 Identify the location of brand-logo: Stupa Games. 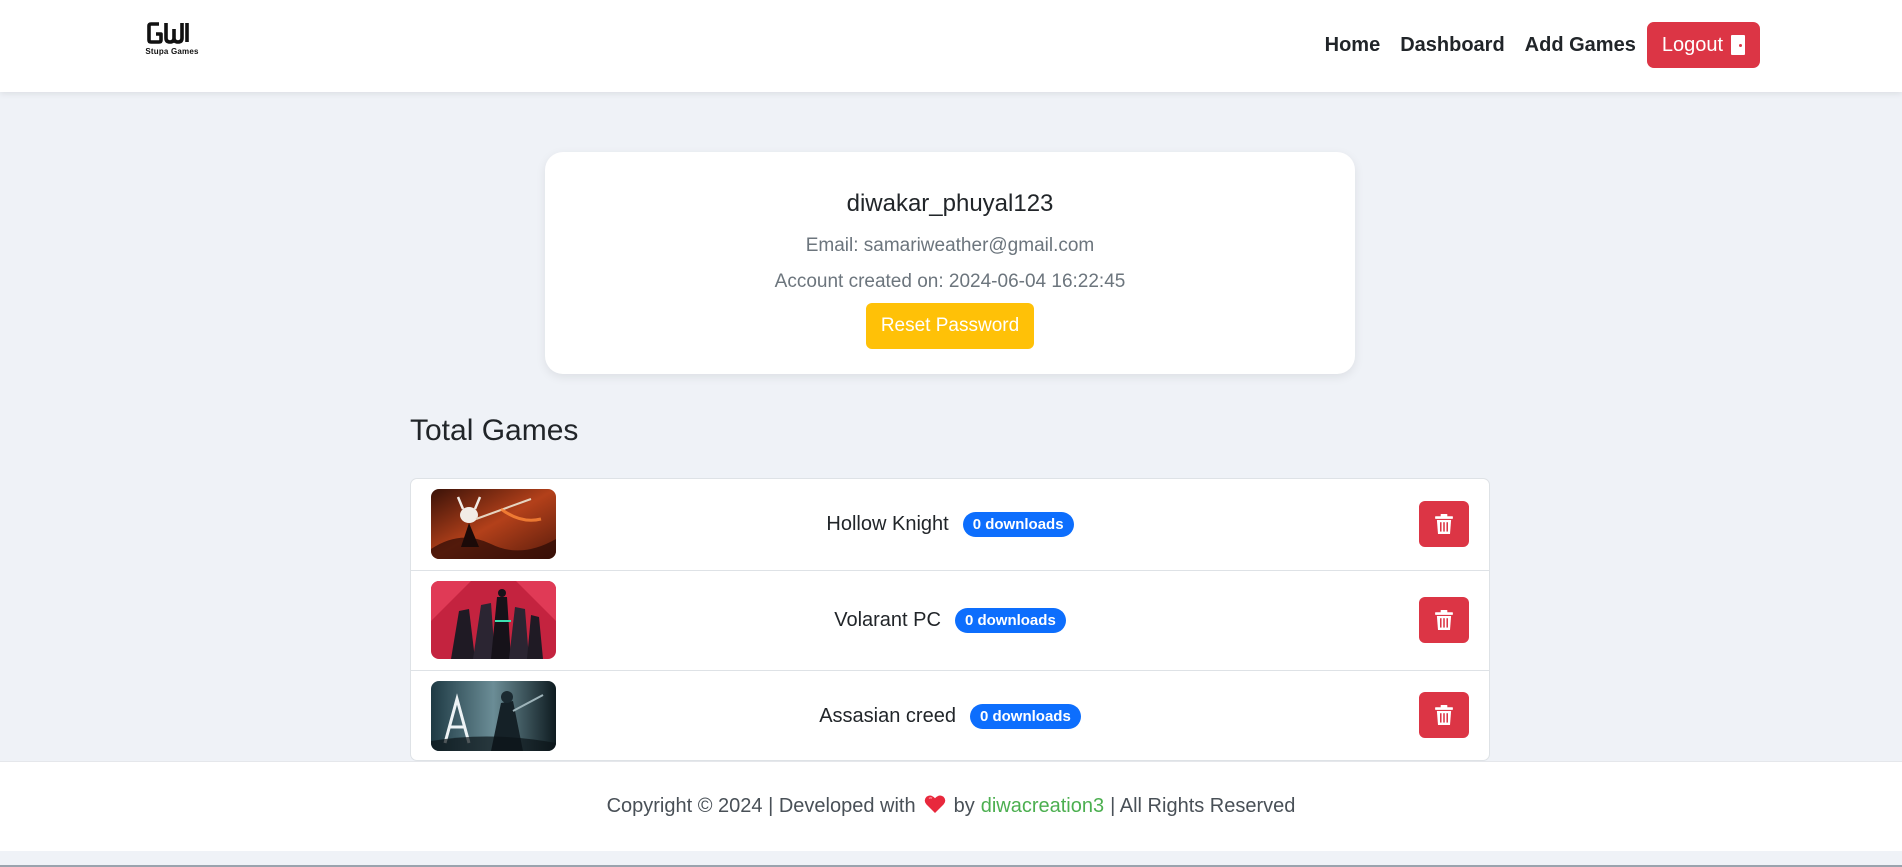
(172, 40).